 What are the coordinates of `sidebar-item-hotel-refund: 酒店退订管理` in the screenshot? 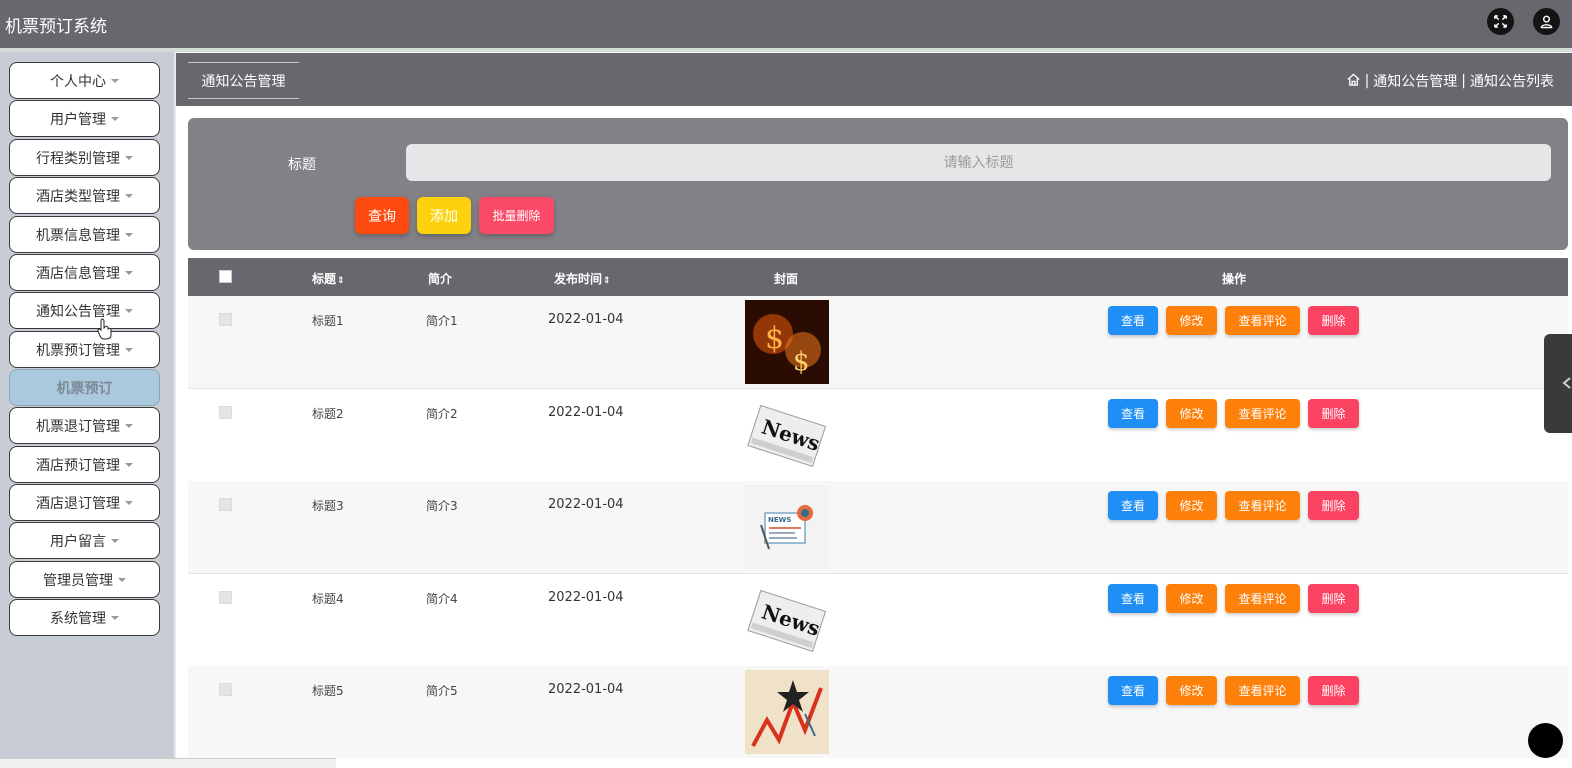 It's located at (84, 502).